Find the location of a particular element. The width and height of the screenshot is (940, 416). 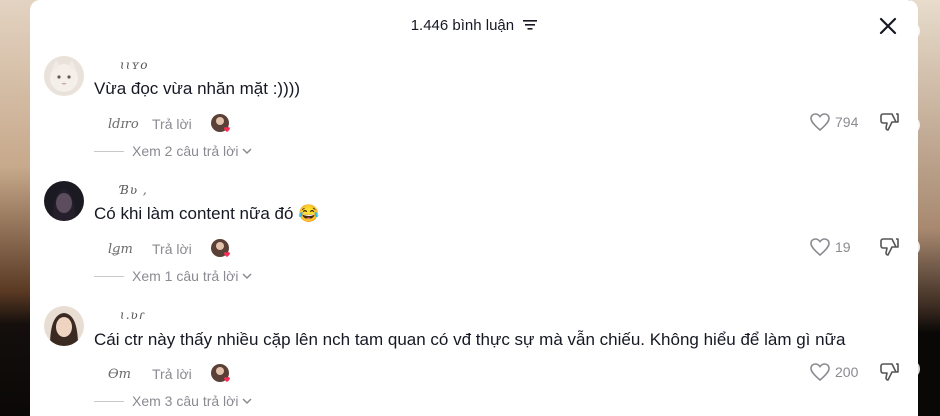

comment-count-title: 1.446 bình luận is located at coordinates (474, 26).